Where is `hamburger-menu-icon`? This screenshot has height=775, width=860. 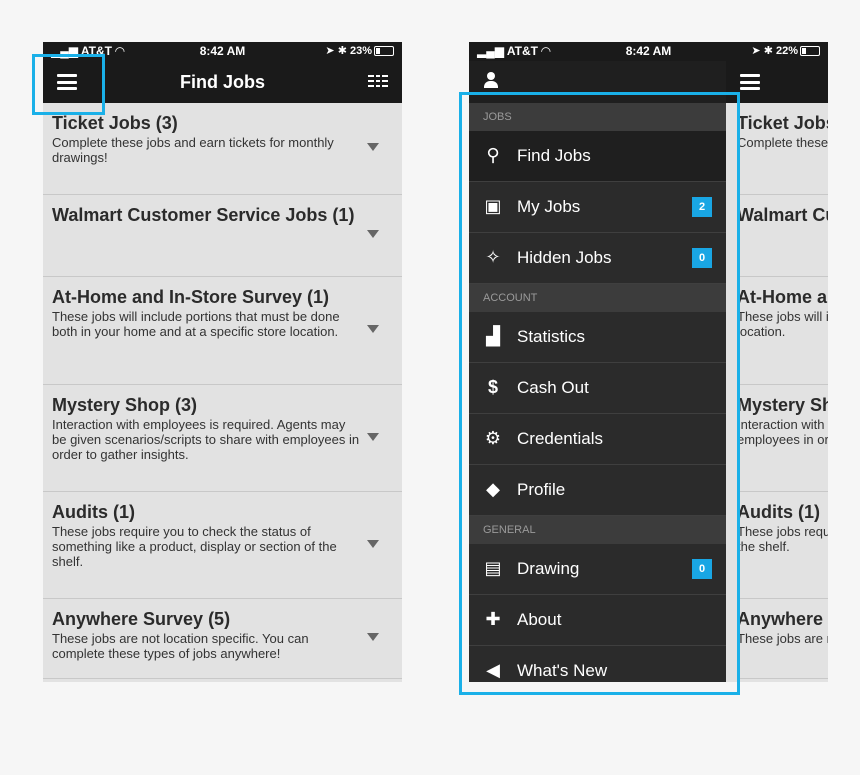 hamburger-menu-icon is located at coordinates (750, 82).